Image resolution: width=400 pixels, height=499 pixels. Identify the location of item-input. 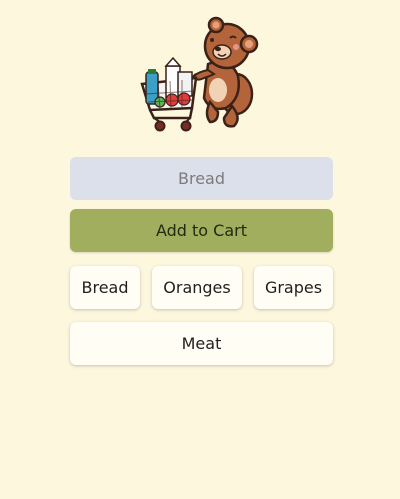
(201, 178).